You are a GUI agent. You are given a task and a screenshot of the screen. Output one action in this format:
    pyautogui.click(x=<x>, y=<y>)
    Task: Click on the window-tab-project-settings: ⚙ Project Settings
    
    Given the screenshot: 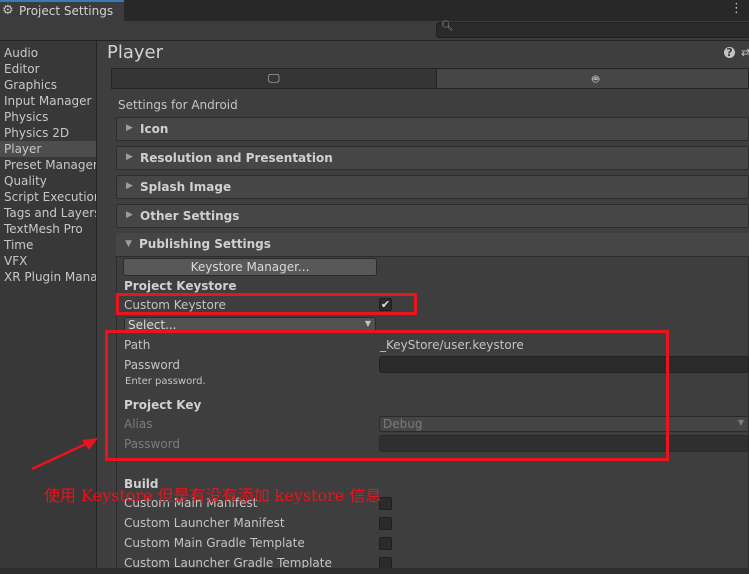 What is the action you would take?
    pyautogui.click(x=62, y=10)
    